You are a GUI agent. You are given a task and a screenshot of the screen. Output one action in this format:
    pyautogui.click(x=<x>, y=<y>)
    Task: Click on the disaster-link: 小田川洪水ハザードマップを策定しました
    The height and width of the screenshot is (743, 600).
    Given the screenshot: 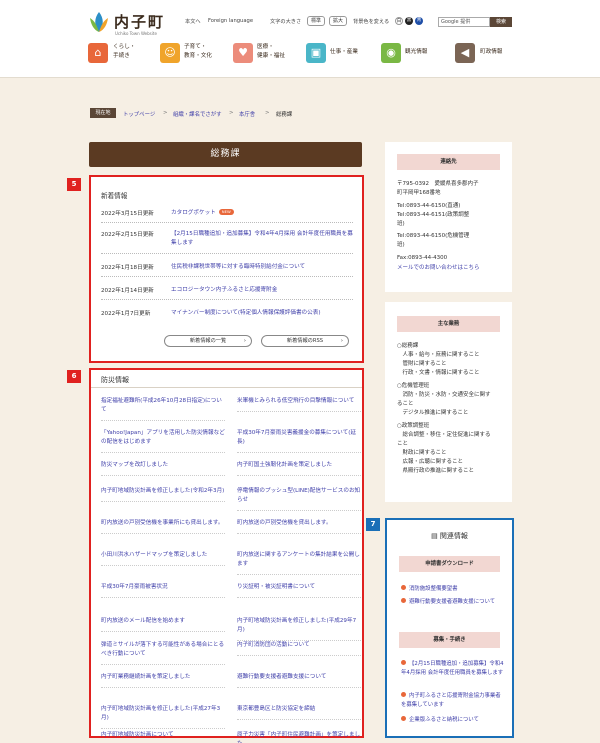 What is the action you would take?
    pyautogui.click(x=163, y=559)
    